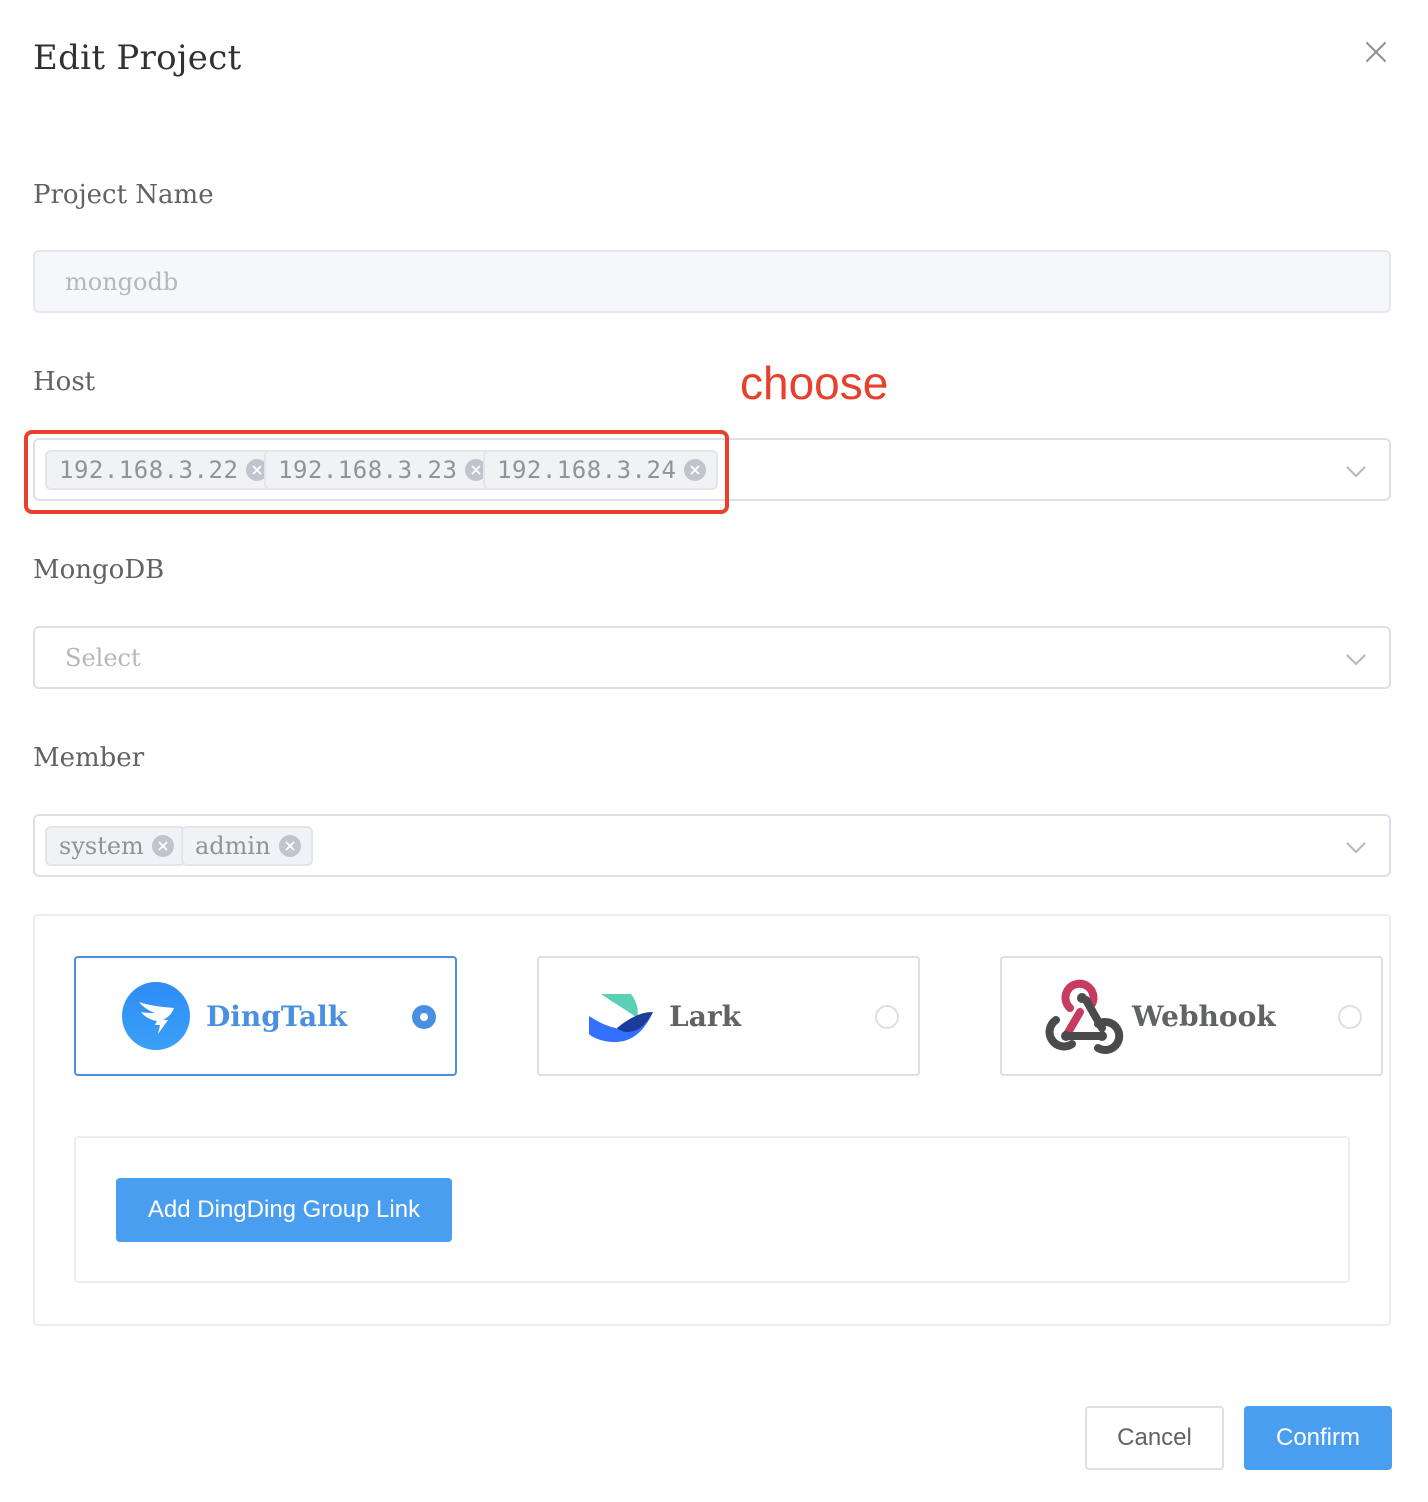 The image size is (1428, 1502). I want to click on lark-radio, so click(887, 1017).